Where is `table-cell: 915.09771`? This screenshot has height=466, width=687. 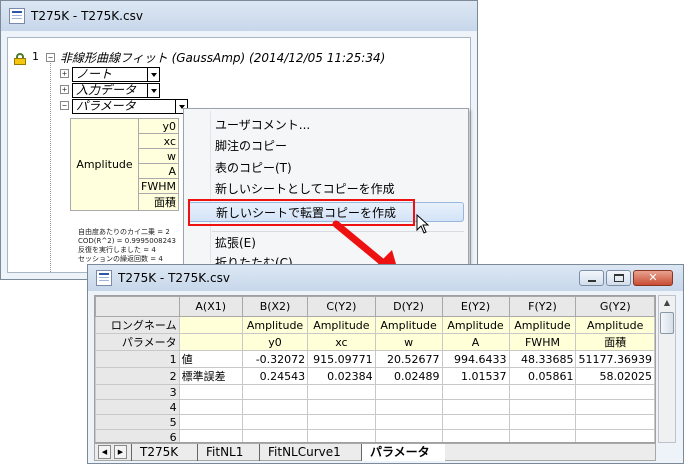
table-cell: 915.09771 is located at coordinates (341, 359).